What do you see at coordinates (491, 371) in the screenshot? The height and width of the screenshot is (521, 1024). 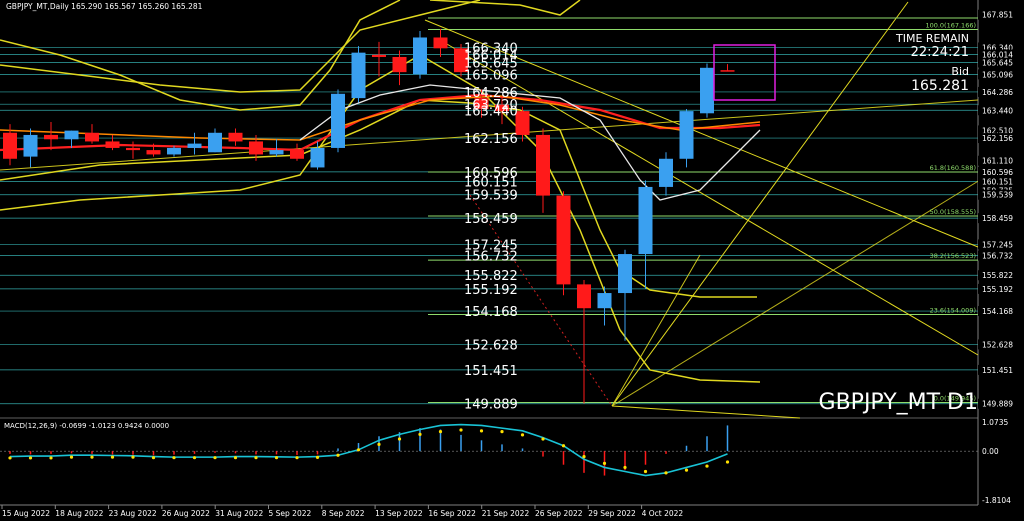 I see `level-label: 151.451` at bounding box center [491, 371].